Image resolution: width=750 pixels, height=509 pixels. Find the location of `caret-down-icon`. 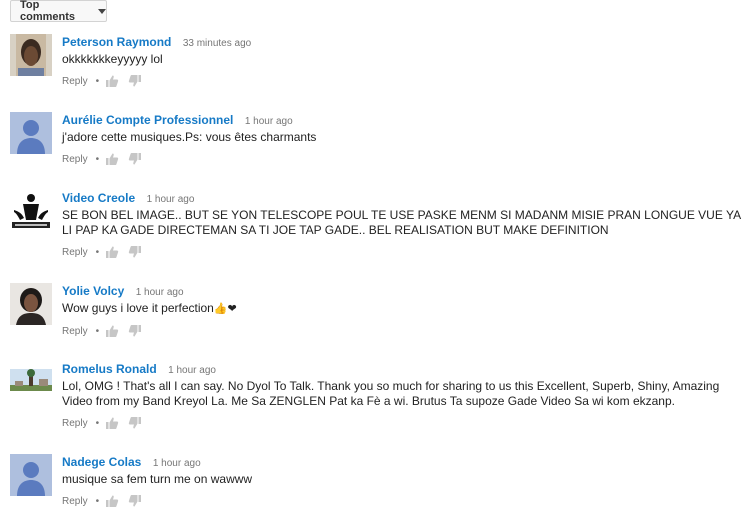

caret-down-icon is located at coordinates (102, 11).